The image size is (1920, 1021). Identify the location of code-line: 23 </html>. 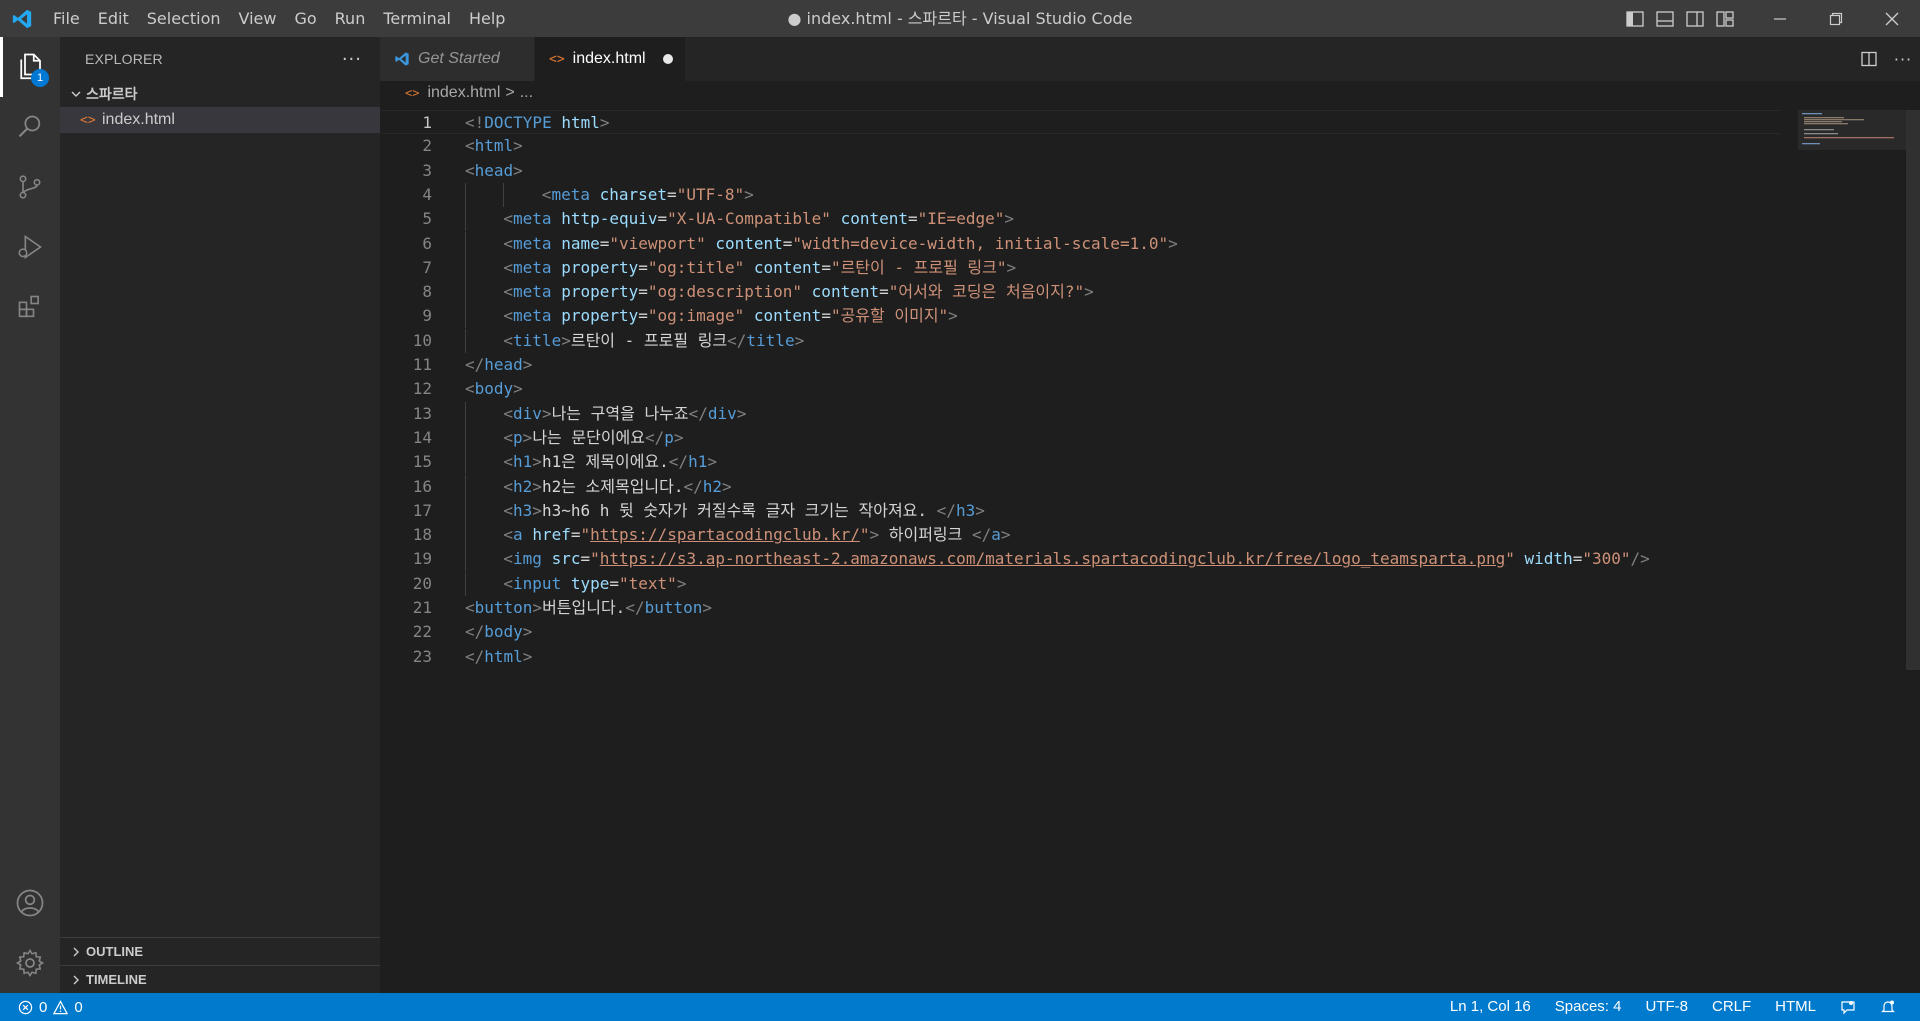
(1080, 657).